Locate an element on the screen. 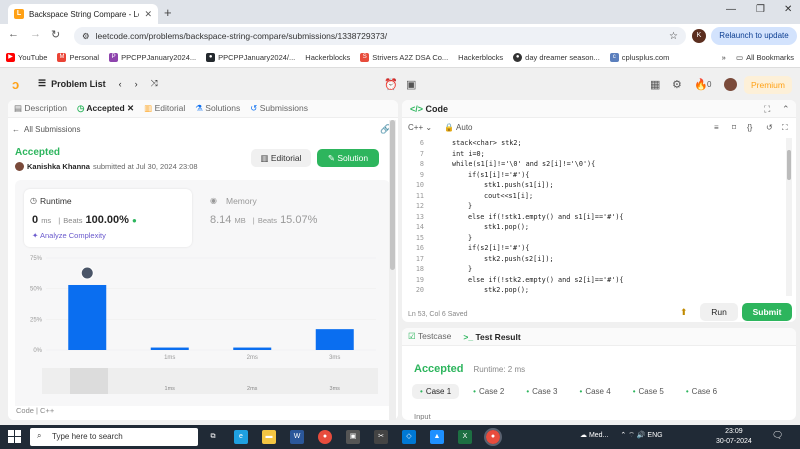 The image size is (800, 449). run-button: Run is located at coordinates (719, 312).